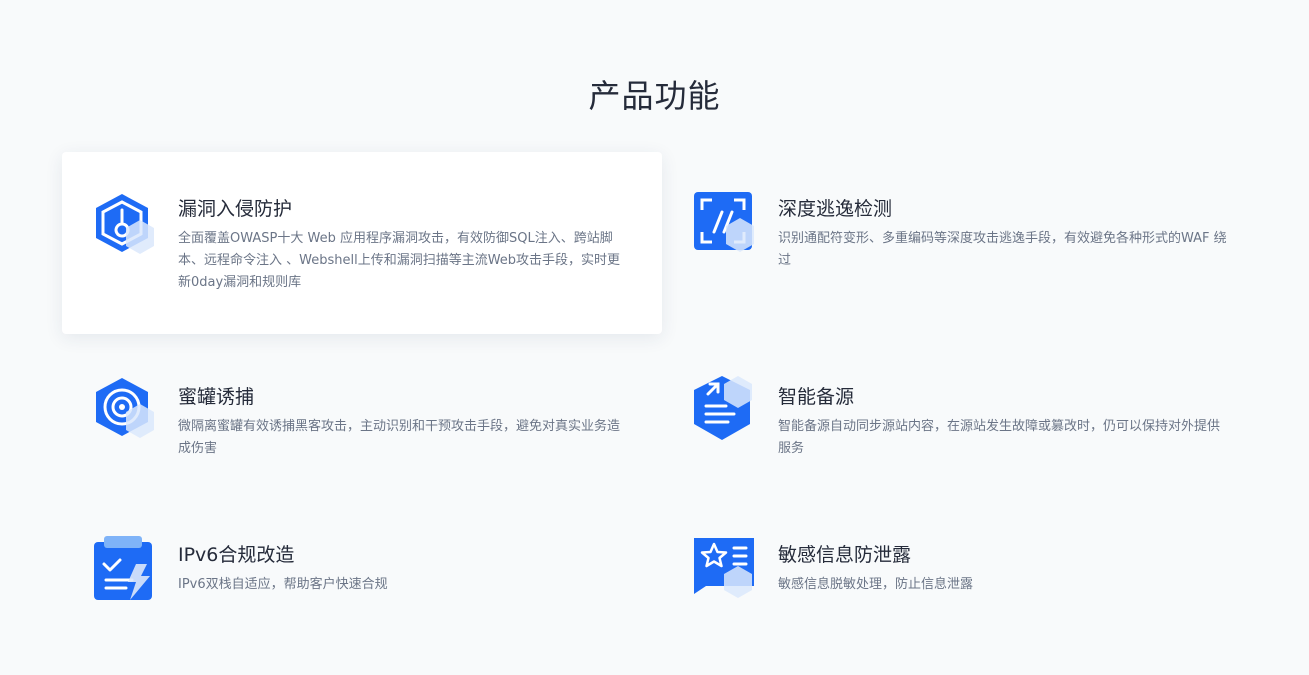  What do you see at coordinates (962, 565) in the screenshot?
I see `feature-card-data-leak-prevention: 敏感信息防泄露 敏感信息脱敏处理，防止信息泄露` at bounding box center [962, 565].